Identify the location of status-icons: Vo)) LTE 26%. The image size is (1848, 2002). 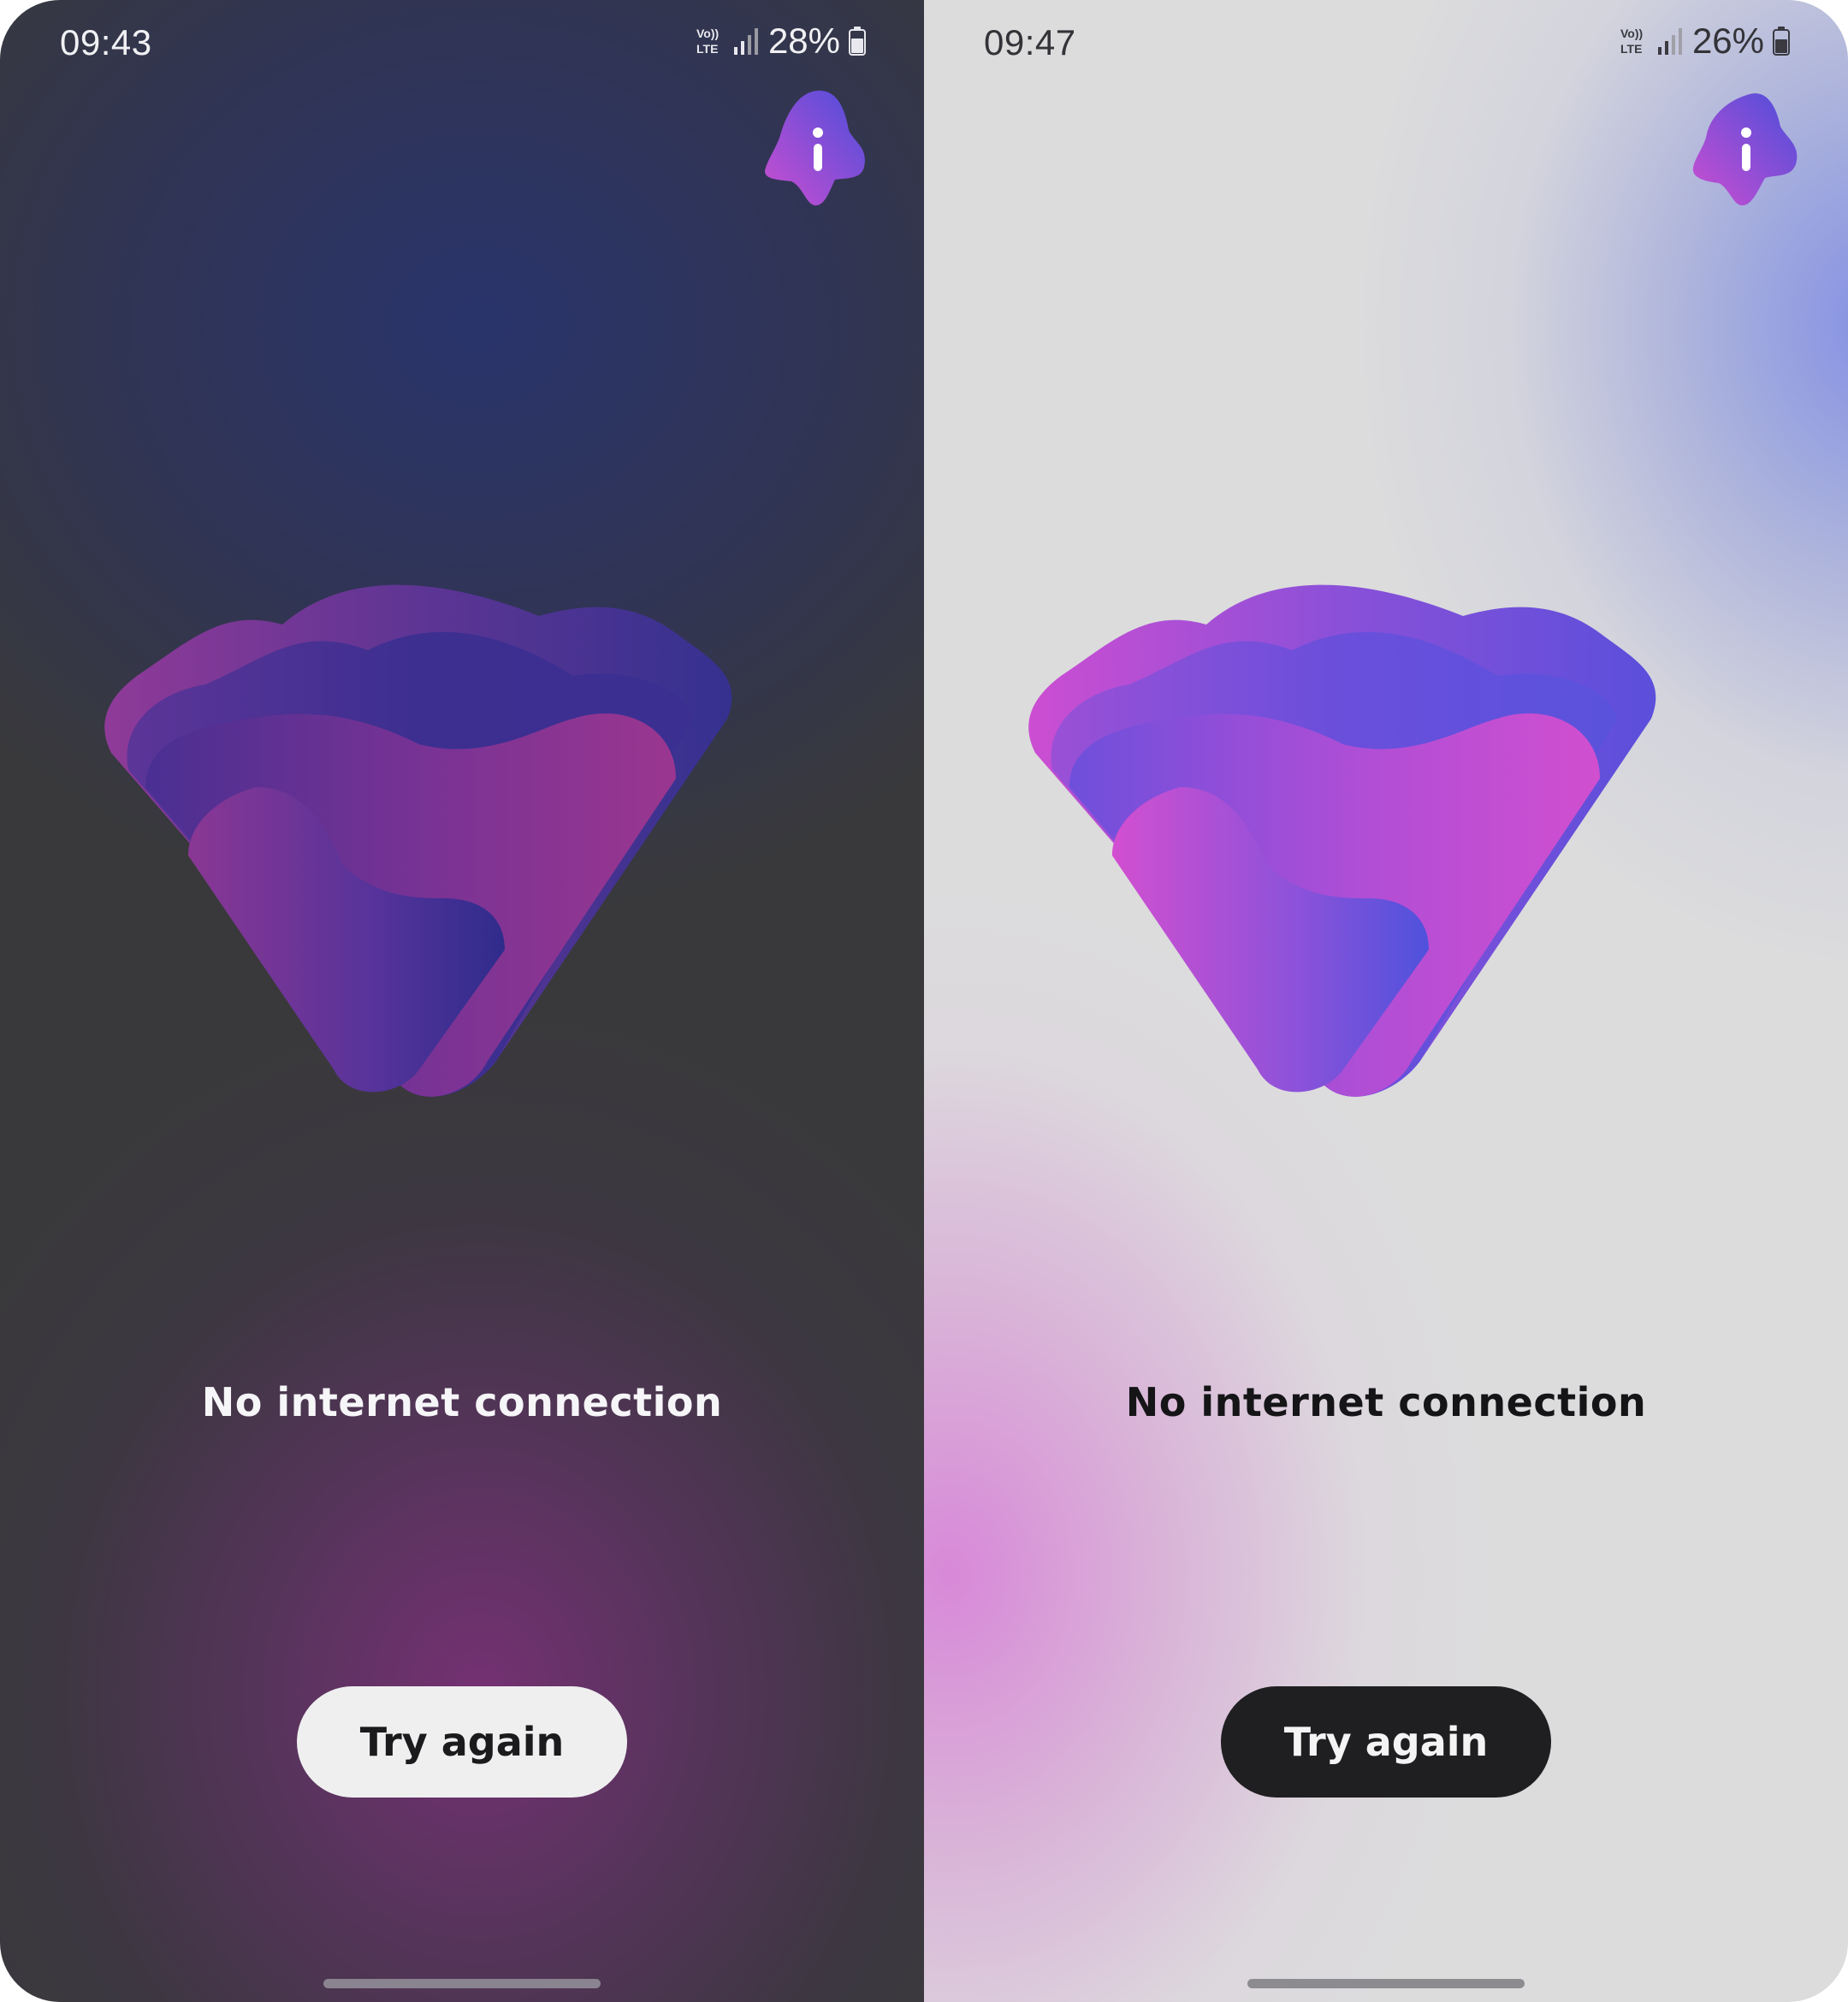
(1704, 41).